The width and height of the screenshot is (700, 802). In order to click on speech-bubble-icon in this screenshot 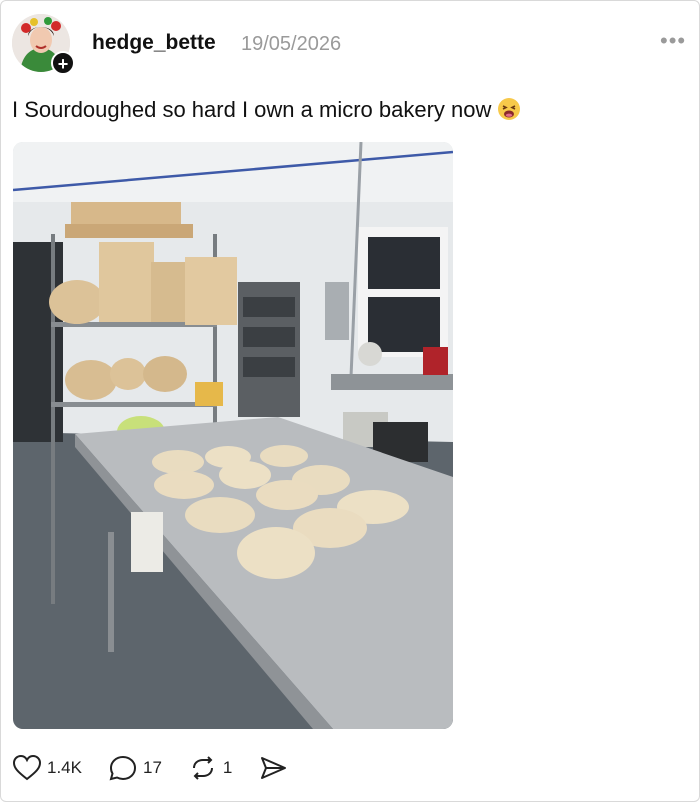, I will do `click(123, 768)`.